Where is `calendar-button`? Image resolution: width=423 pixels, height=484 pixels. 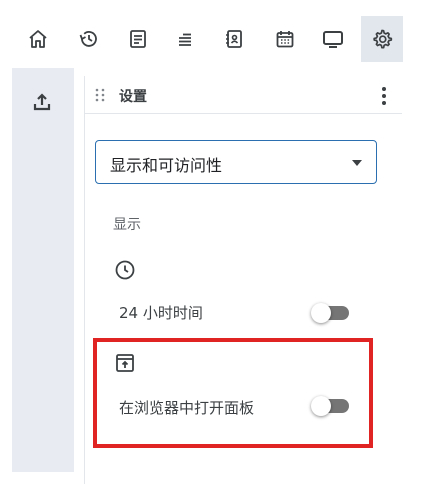
calendar-button is located at coordinates (285, 39).